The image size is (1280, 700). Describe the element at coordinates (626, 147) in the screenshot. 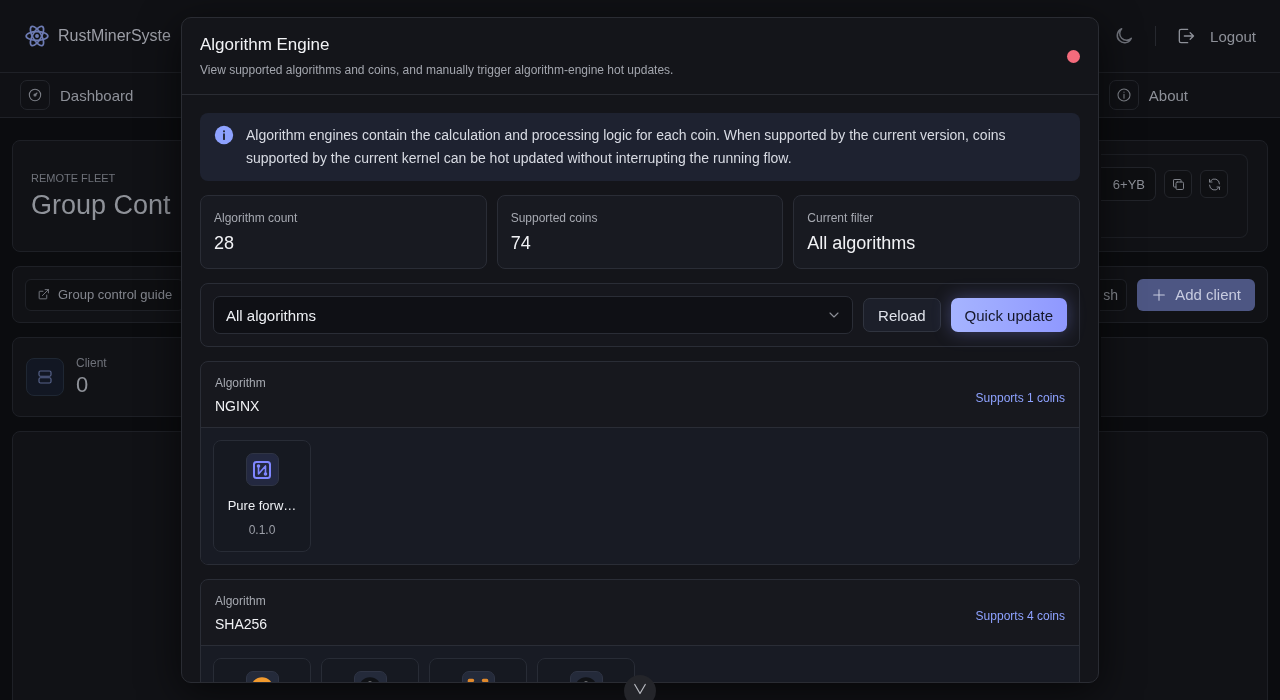

I see `info-text: Algorithm engines contain the calculation and processing logic for each coin. When supported by the current version, coins supported by the current kernel can be hot updated without interrupting the running flow.` at that location.